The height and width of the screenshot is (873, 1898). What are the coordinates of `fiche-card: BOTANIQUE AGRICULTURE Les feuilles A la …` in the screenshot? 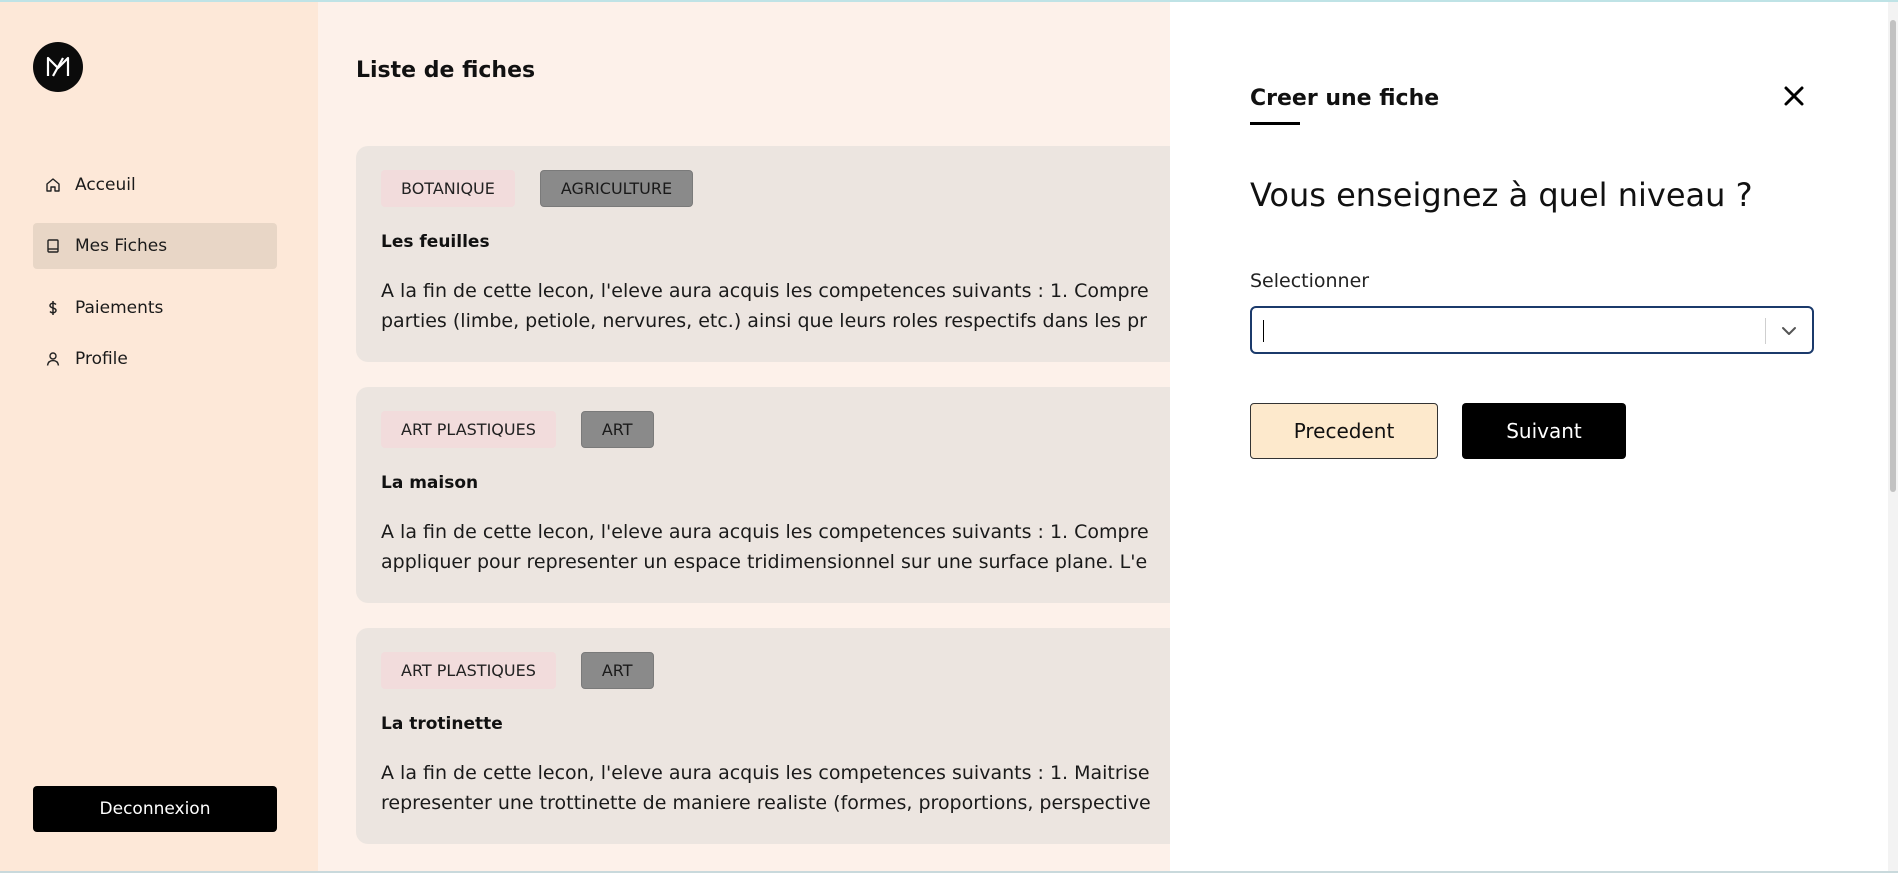 It's located at (763, 254).